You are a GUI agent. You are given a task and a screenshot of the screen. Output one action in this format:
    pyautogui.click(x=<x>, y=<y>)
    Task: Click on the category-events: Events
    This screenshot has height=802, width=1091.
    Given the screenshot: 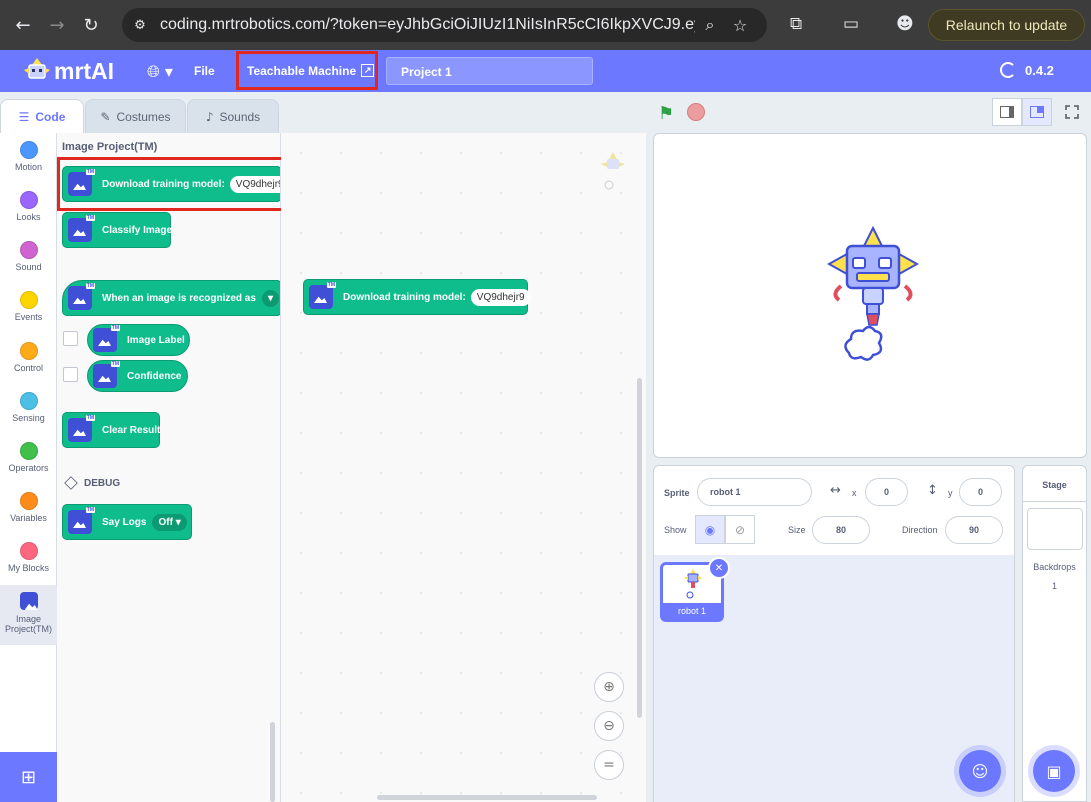 What is the action you would take?
    pyautogui.click(x=28, y=306)
    